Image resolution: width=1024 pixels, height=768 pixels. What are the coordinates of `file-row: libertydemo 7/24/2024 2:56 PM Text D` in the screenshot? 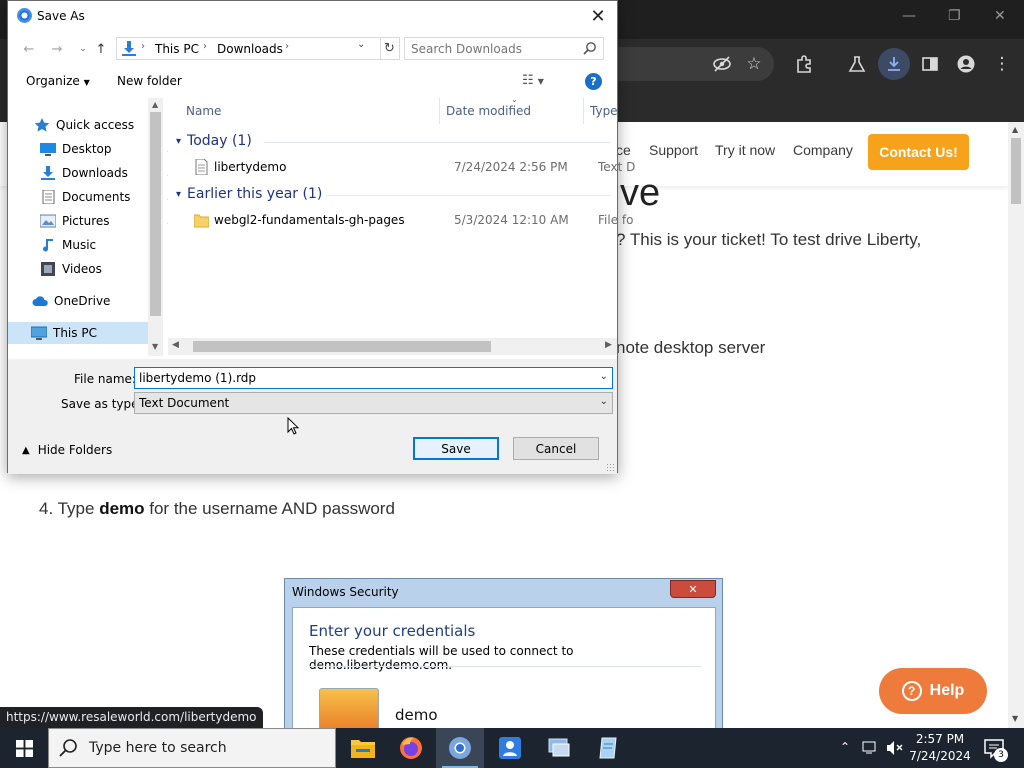 It's located at (401, 167).